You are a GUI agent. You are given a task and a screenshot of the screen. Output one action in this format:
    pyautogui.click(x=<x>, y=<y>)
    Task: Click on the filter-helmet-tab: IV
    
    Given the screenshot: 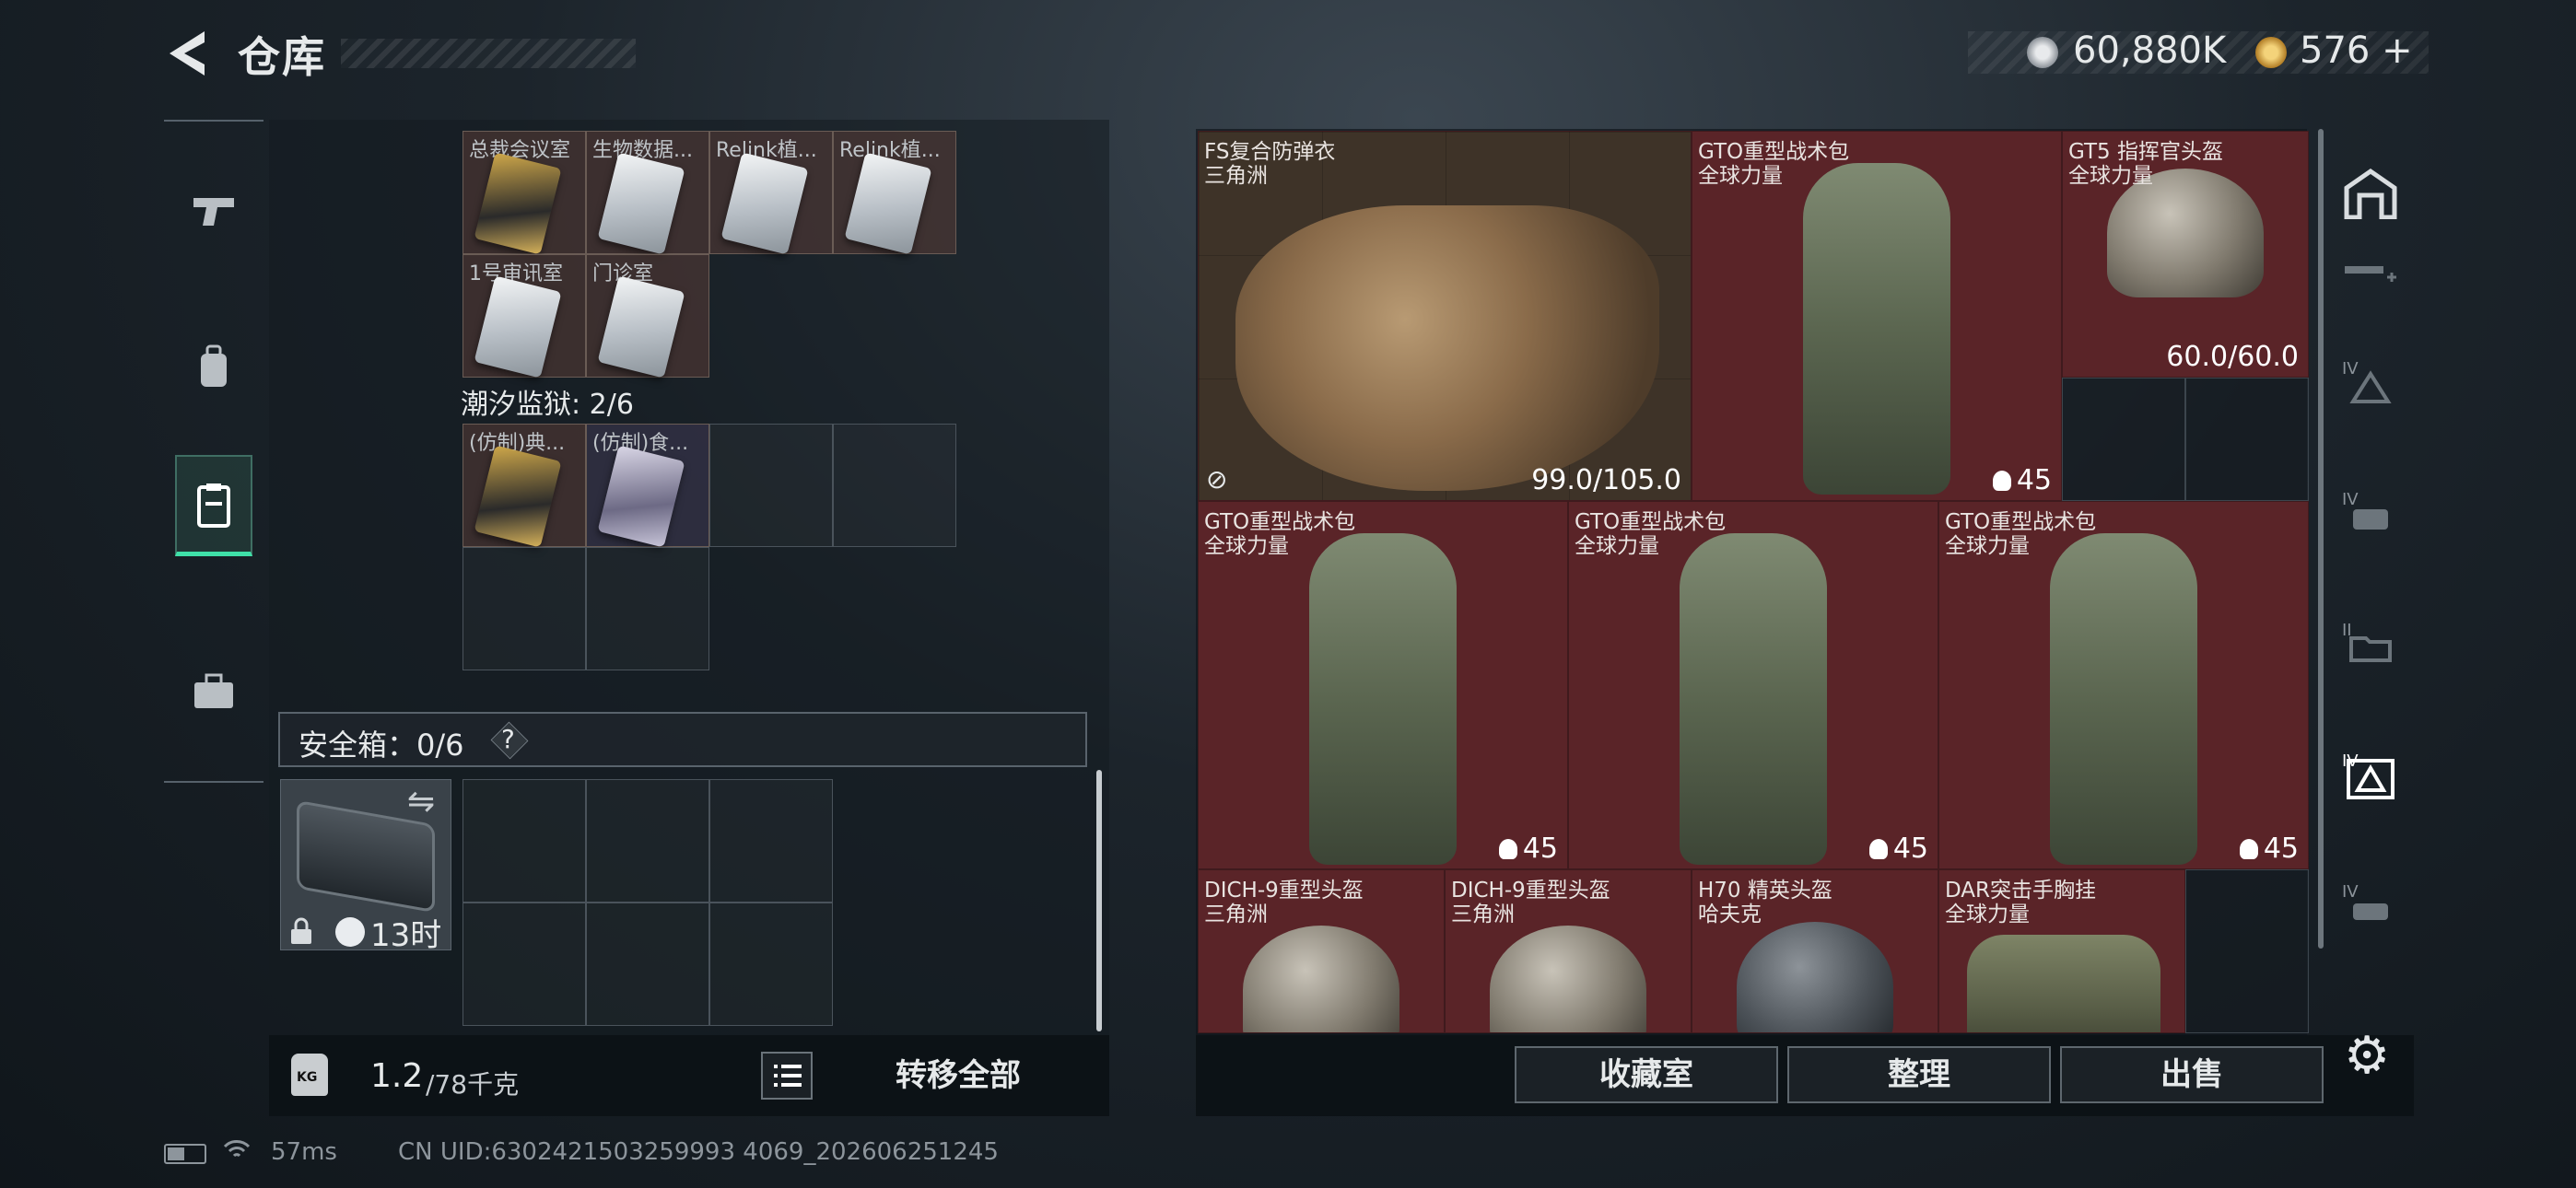 What is the action you would take?
    pyautogui.click(x=2370, y=386)
    